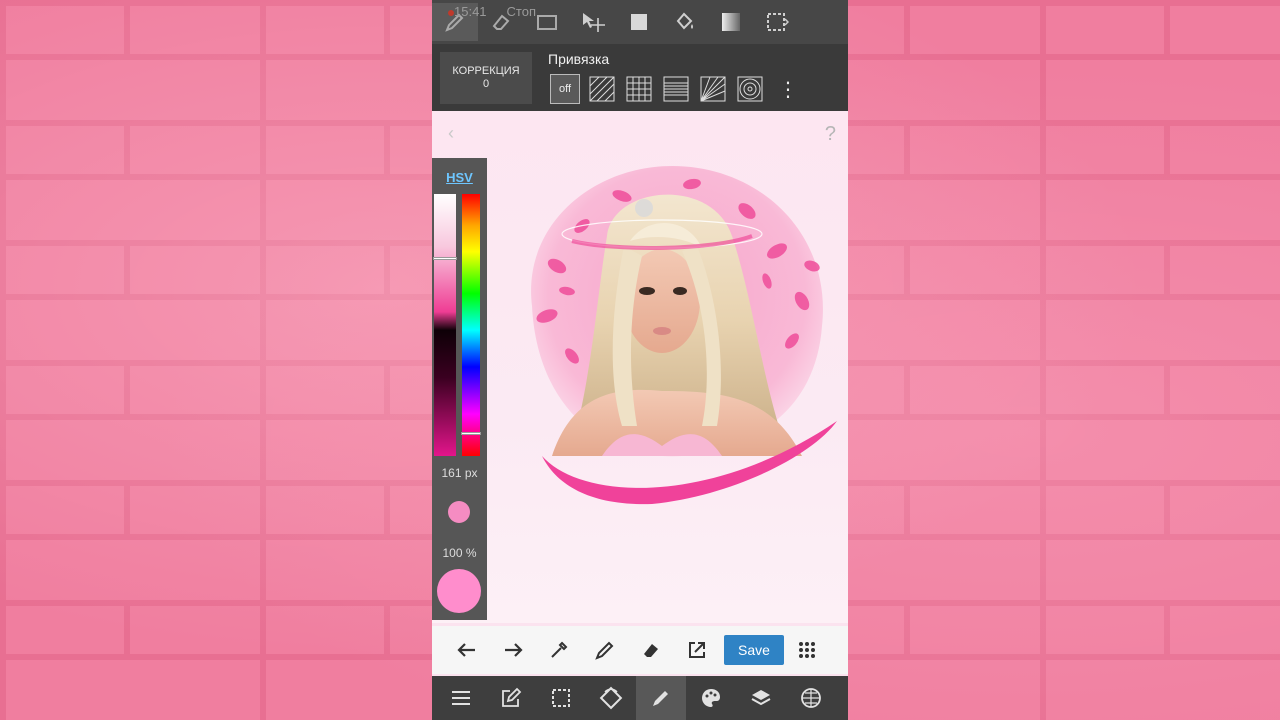  I want to click on bucket-icon, so click(684, 21).